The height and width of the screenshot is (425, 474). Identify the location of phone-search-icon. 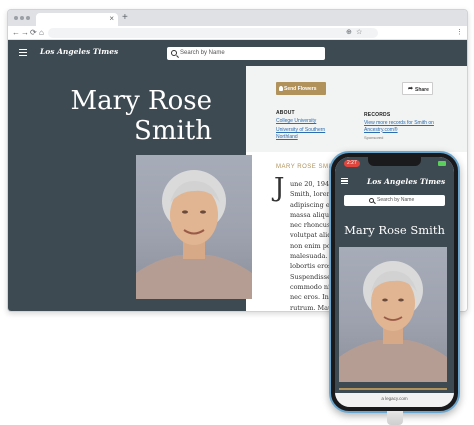
(371, 200).